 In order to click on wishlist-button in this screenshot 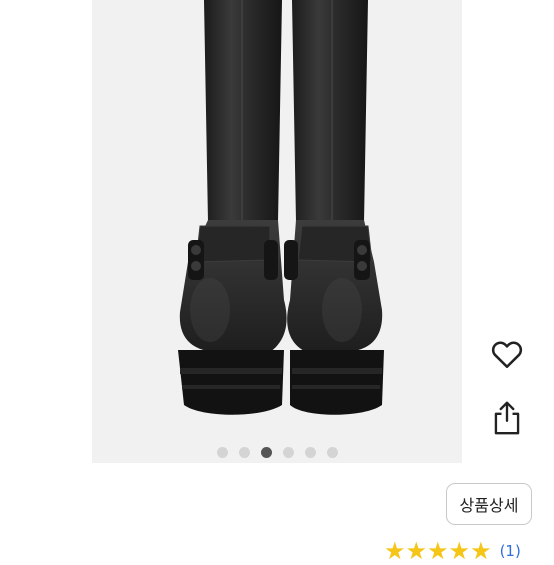, I will do `click(507, 354)`.